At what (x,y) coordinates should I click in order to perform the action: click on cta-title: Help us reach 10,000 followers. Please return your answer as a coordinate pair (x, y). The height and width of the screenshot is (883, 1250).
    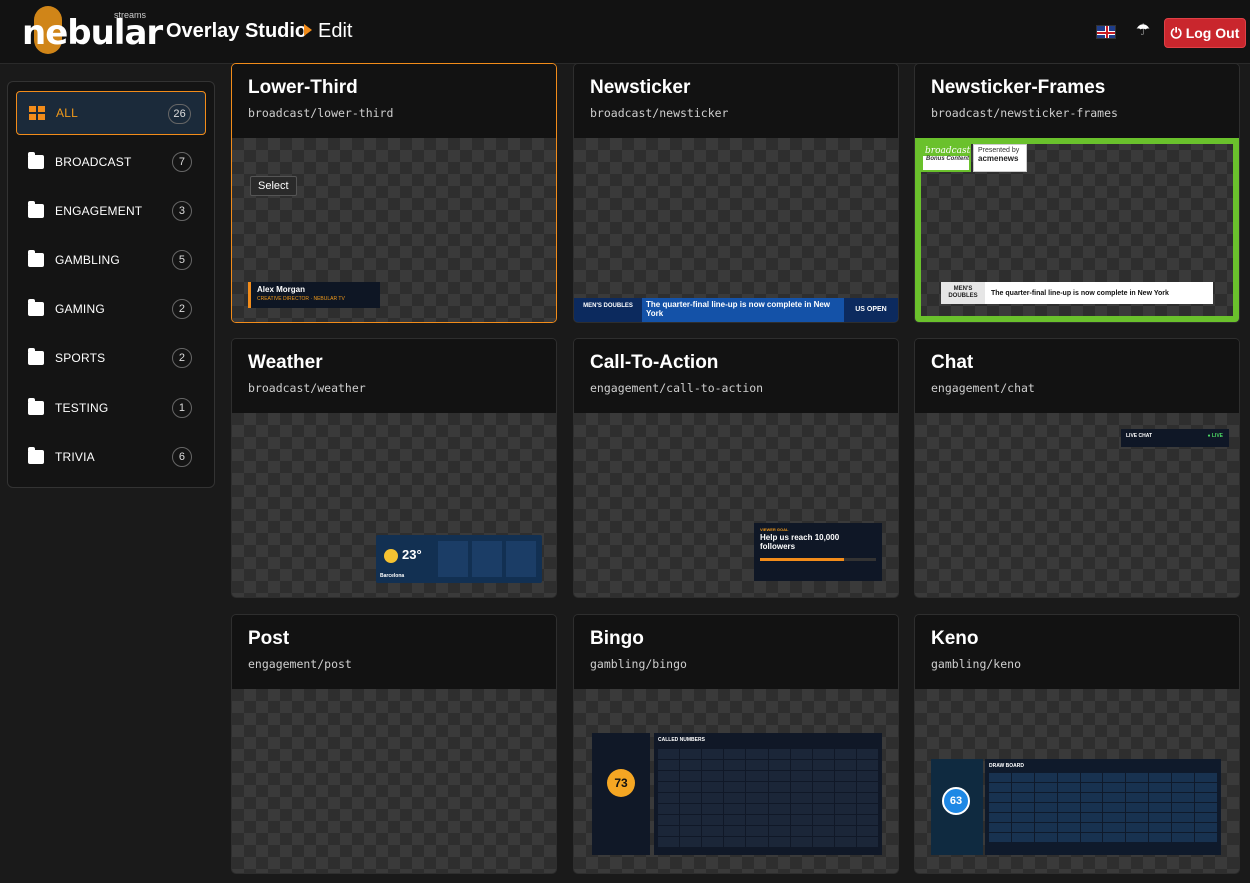
    Looking at the image, I should click on (800, 542).